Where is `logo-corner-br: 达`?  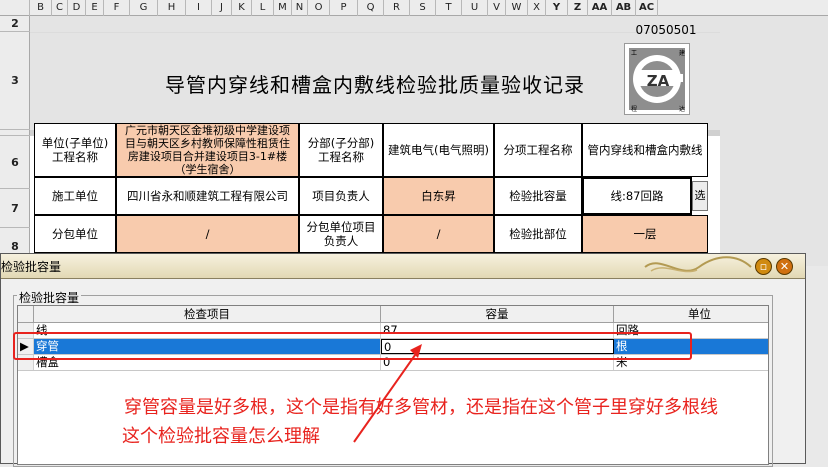
logo-corner-br: 达 is located at coordinates (682, 109).